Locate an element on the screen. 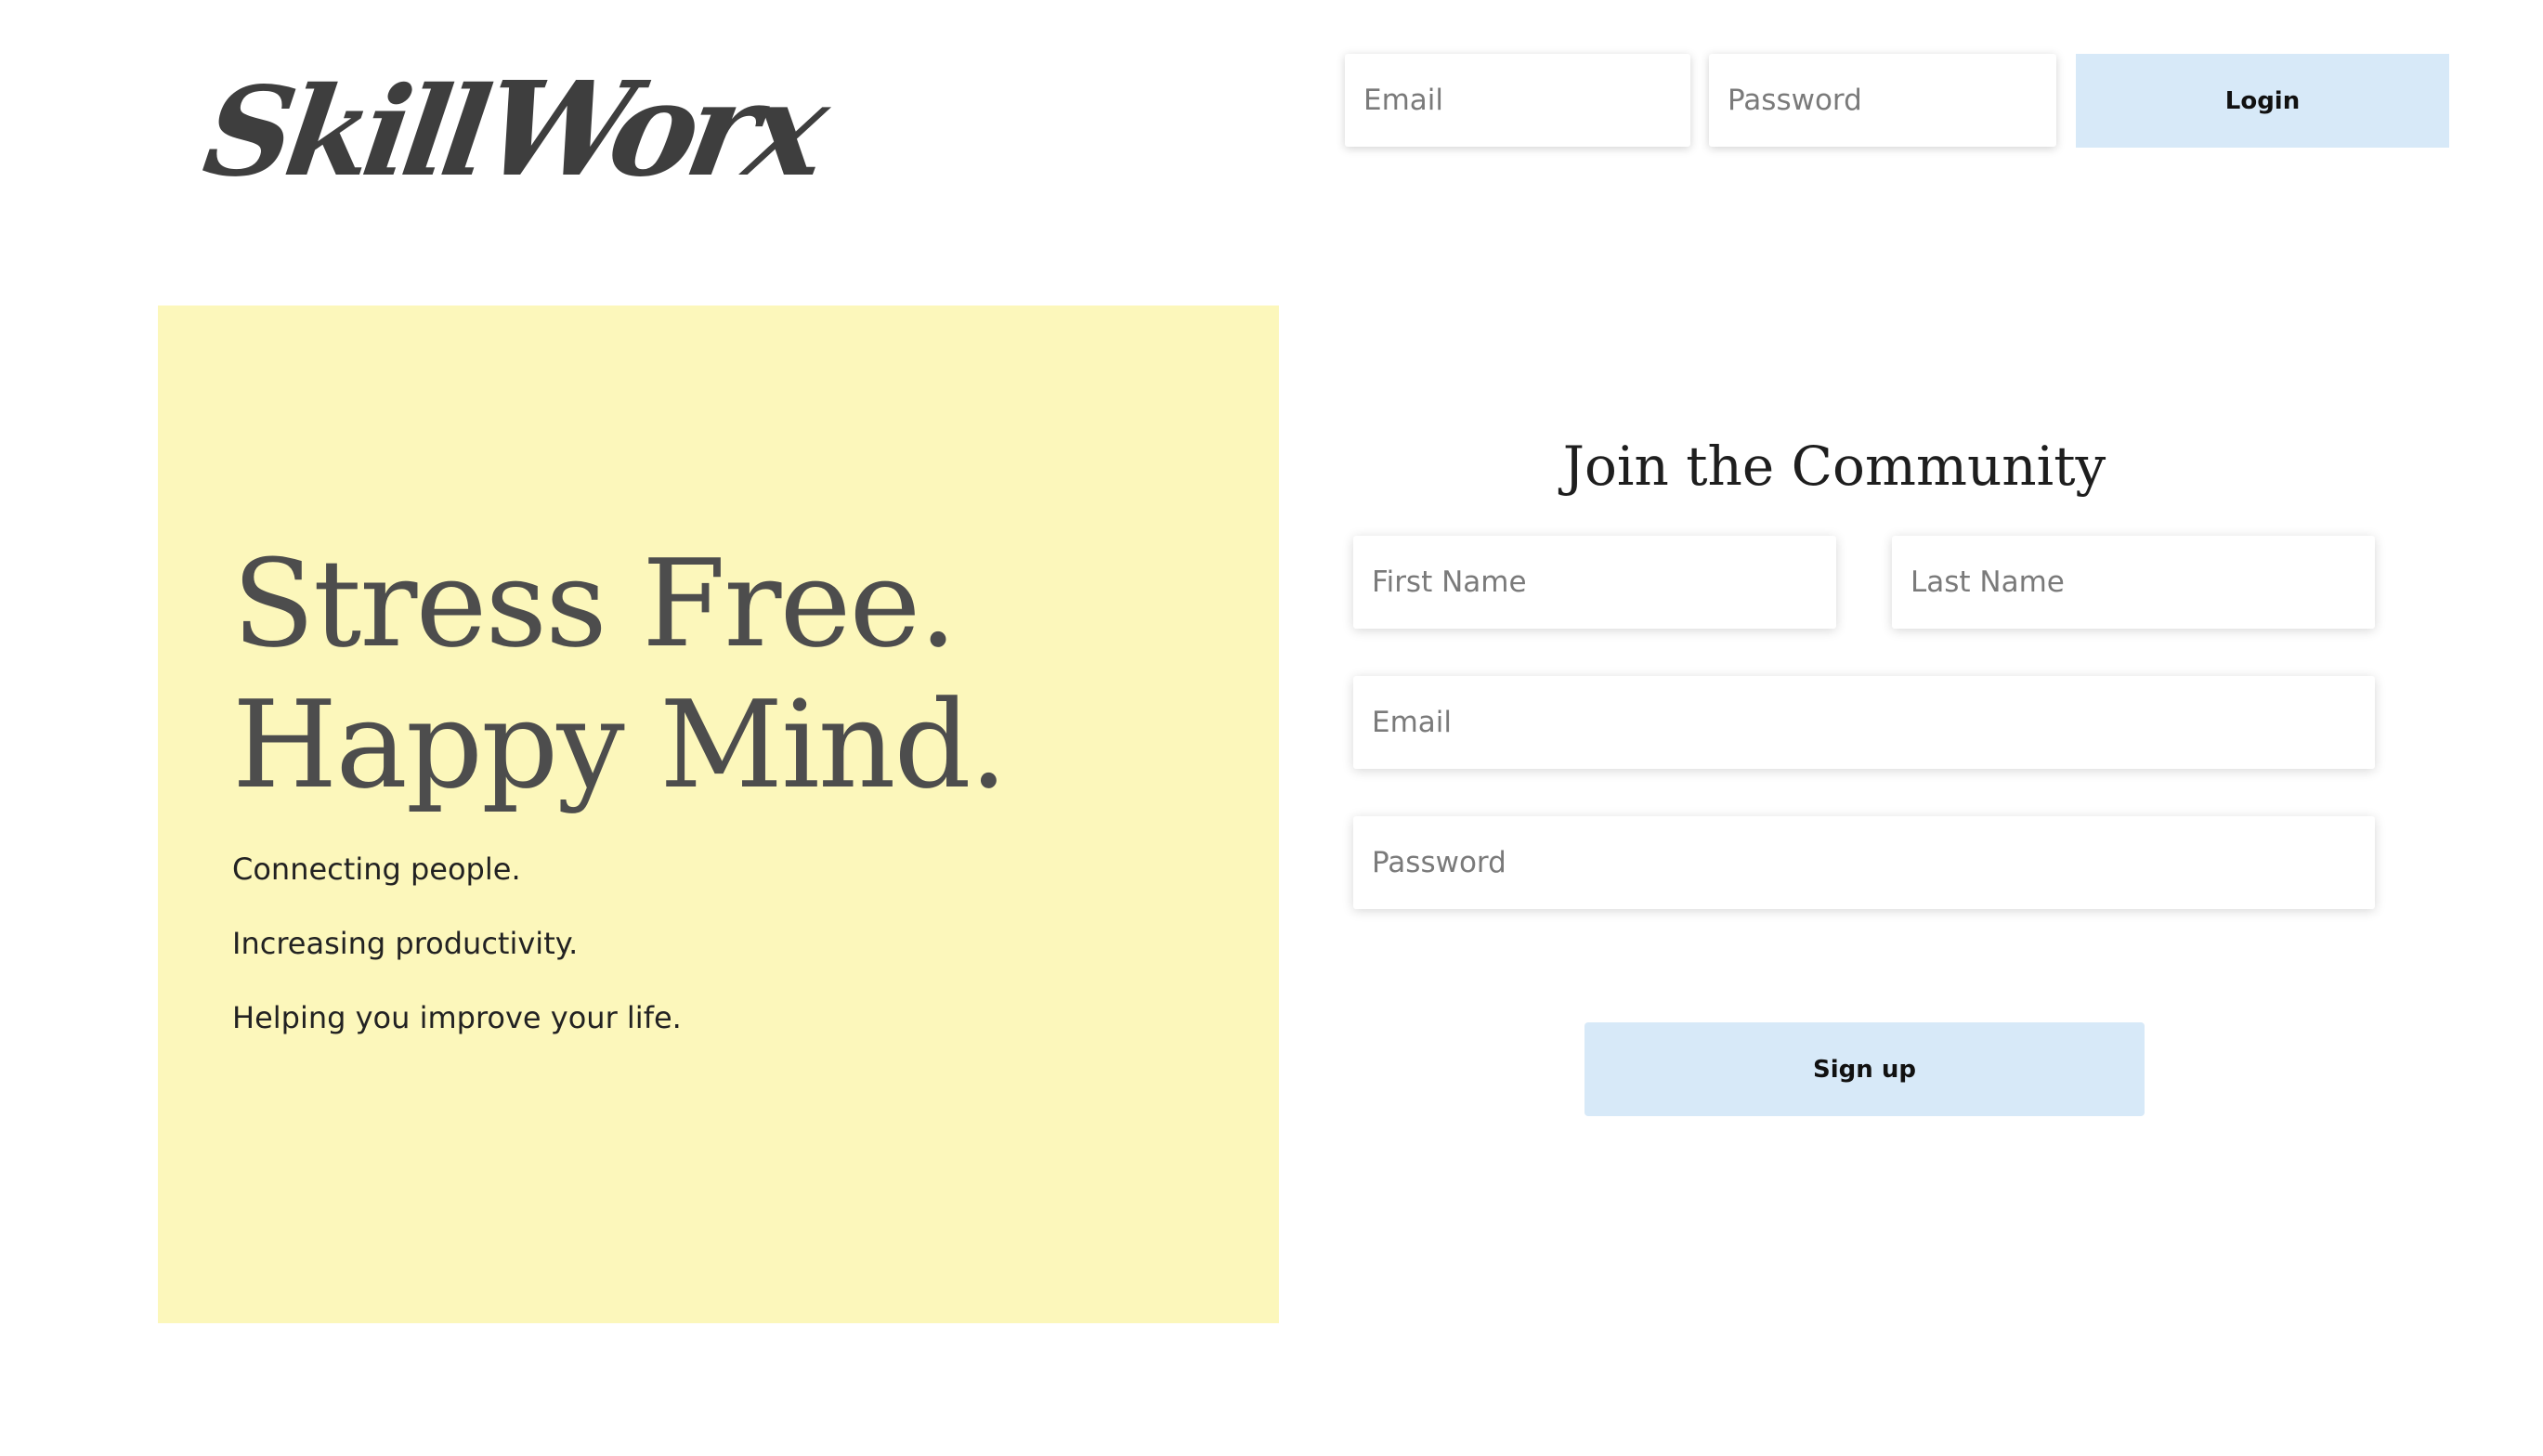 This screenshot has width=2543, height=1456. signup-email-field is located at coordinates (1864, 722).